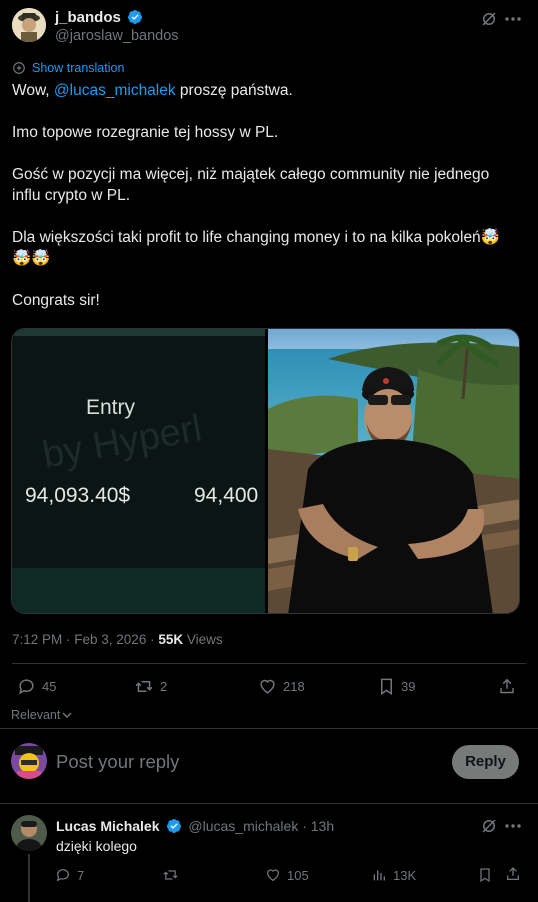 Image resolution: width=538 pixels, height=902 pixels. I want to click on bookmark-count: 39, so click(408, 686).